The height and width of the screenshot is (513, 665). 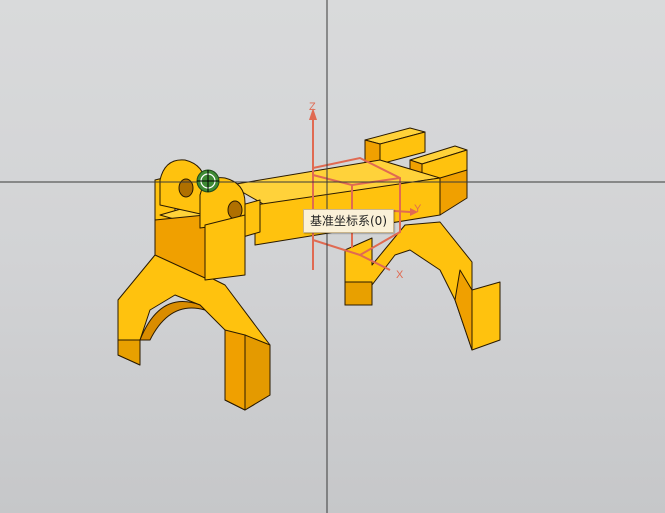 What do you see at coordinates (400, 275) in the screenshot?
I see `axis-label-x: X` at bounding box center [400, 275].